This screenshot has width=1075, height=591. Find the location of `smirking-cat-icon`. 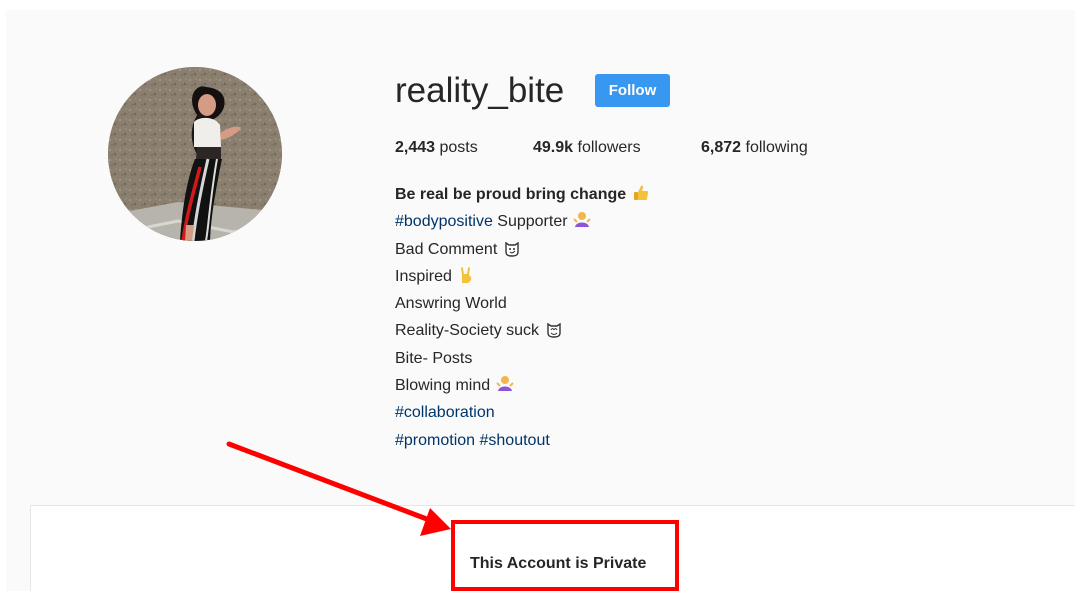

smirking-cat-icon is located at coordinates (512, 249).